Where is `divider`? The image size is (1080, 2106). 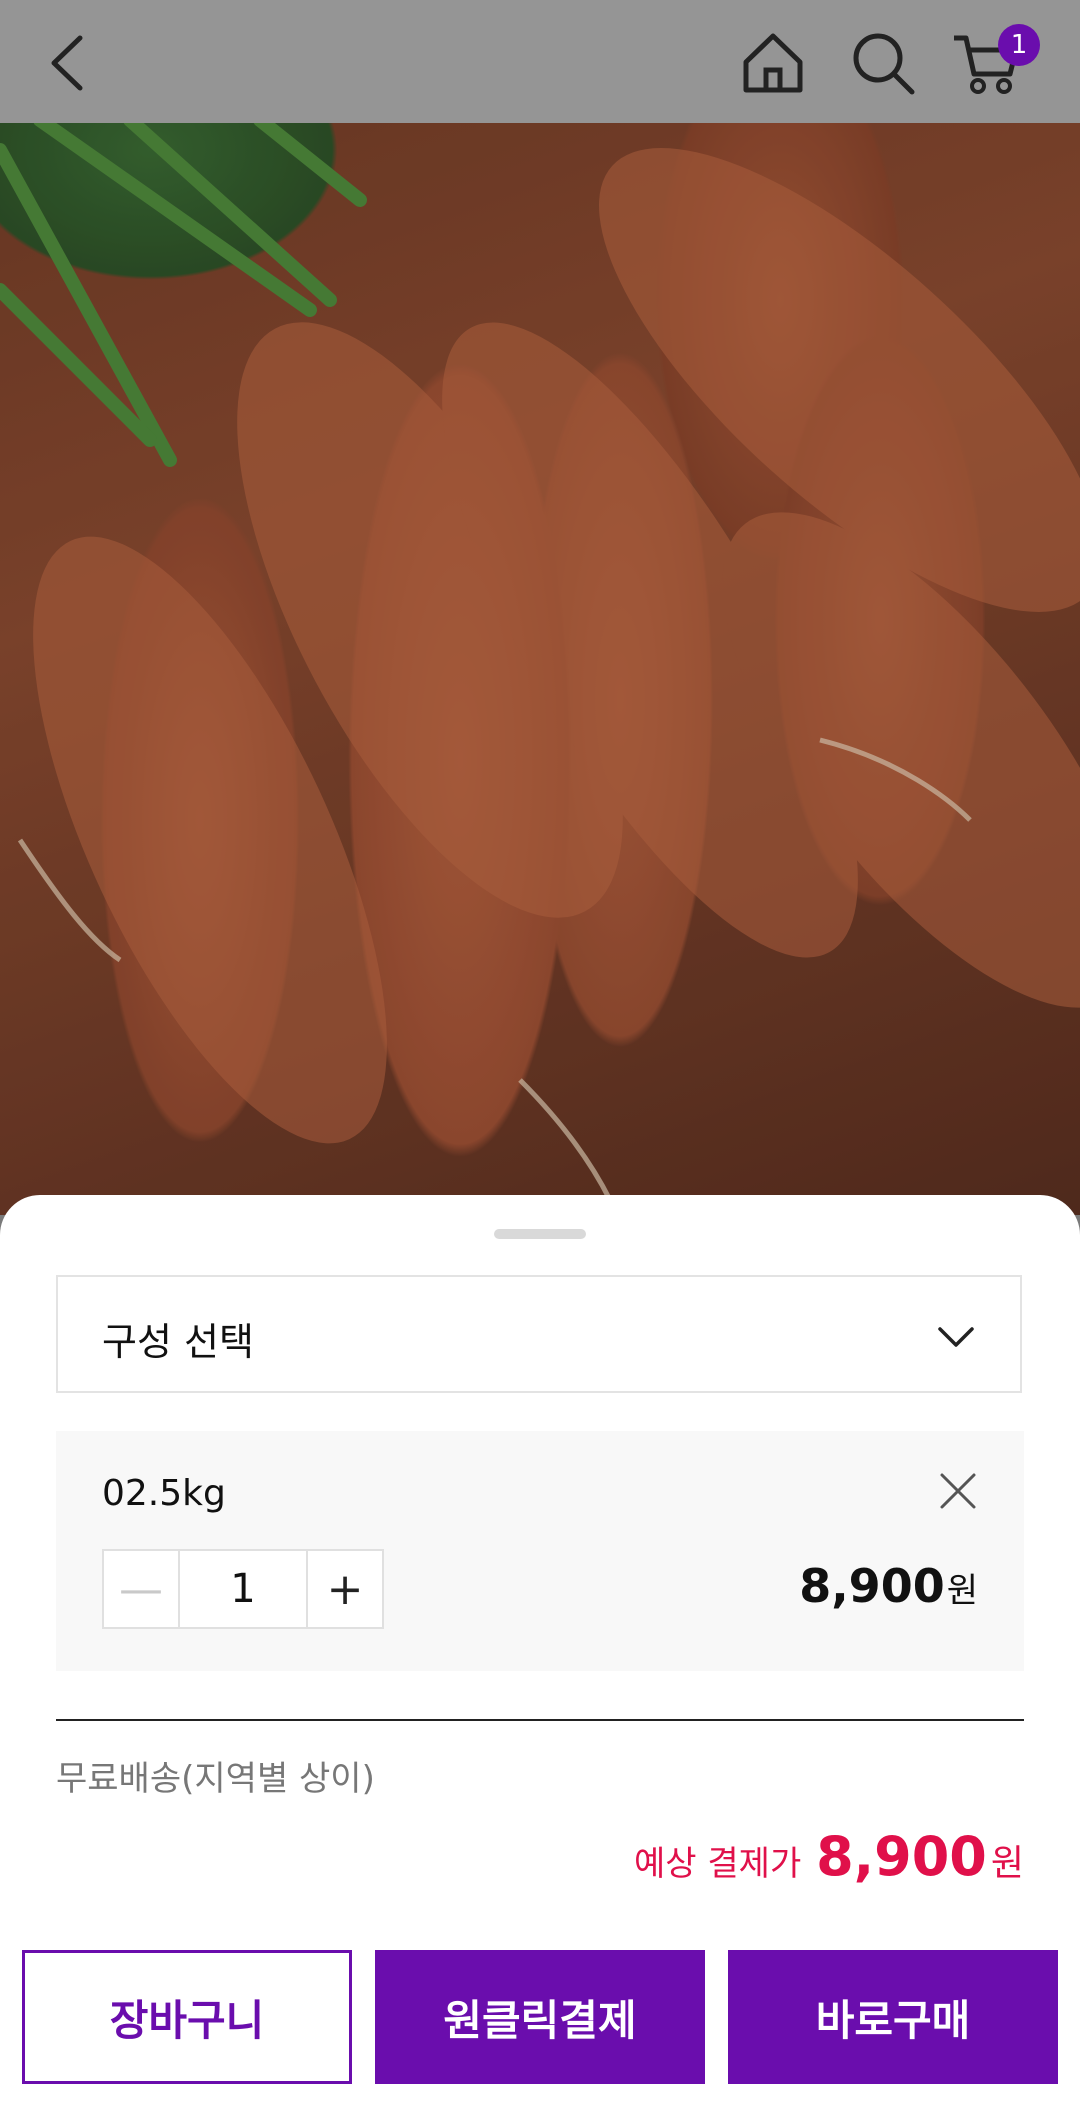
divider is located at coordinates (540, 1720).